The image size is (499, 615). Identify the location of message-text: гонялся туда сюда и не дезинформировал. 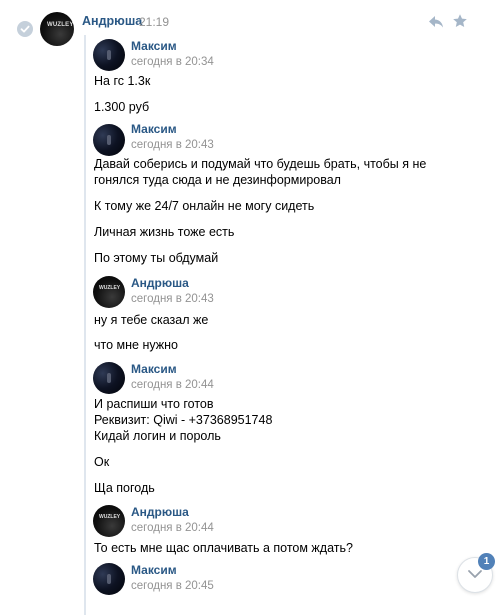
(217, 180).